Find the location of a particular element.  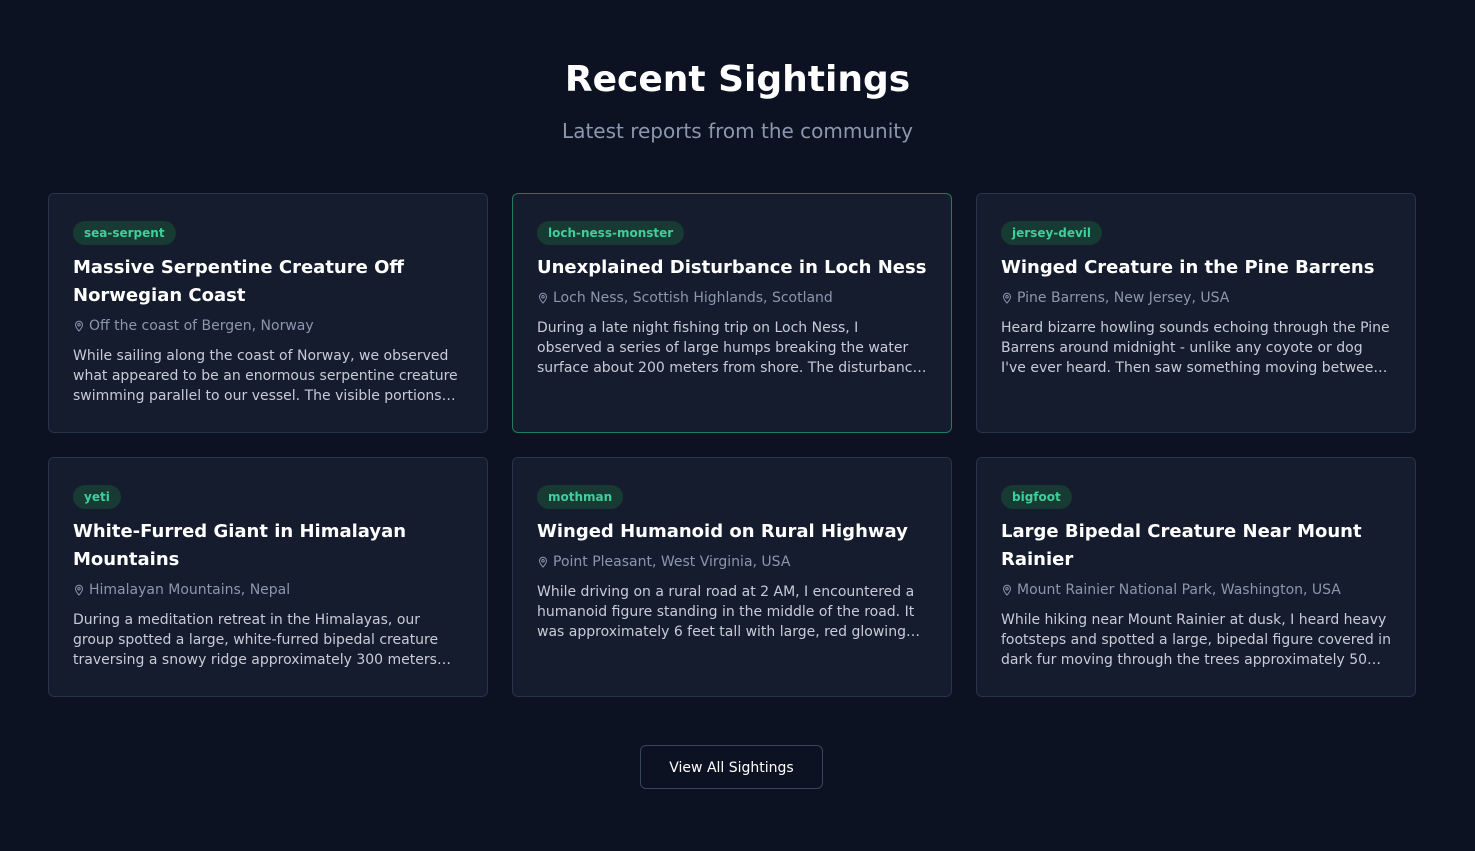

sighting-location: Pine Barrens, New Jersey, USA is located at coordinates (1196, 298).